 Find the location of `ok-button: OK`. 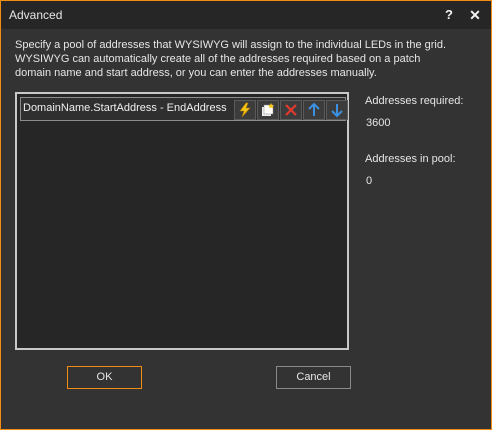

ok-button: OK is located at coordinates (104, 377).